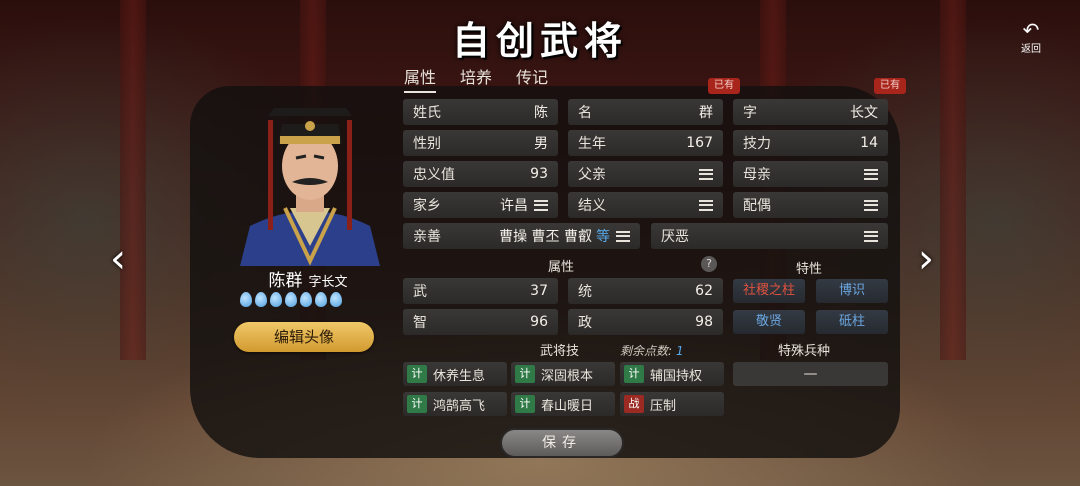 The width and height of the screenshot is (1080, 486). I want to click on tab-bar: 属性 培养 传记, so click(476, 78).